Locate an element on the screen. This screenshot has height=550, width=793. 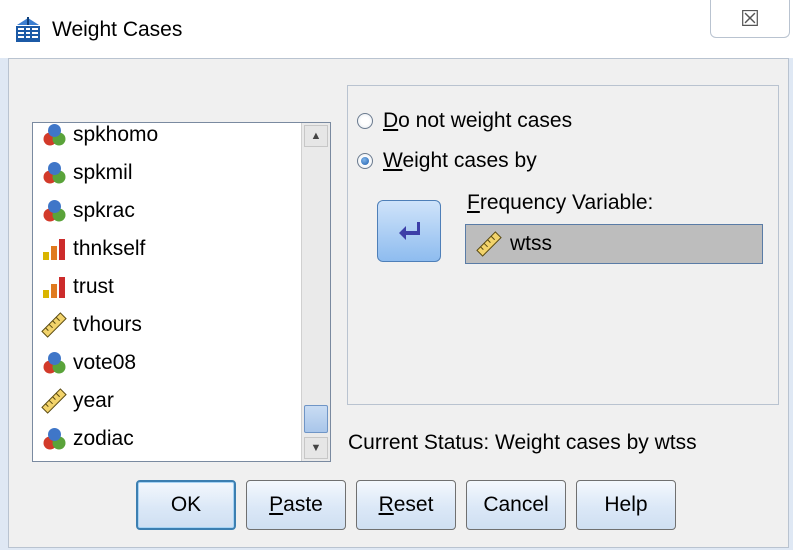
do-not-weight-label: Do not weight cases is located at coordinates (478, 120).